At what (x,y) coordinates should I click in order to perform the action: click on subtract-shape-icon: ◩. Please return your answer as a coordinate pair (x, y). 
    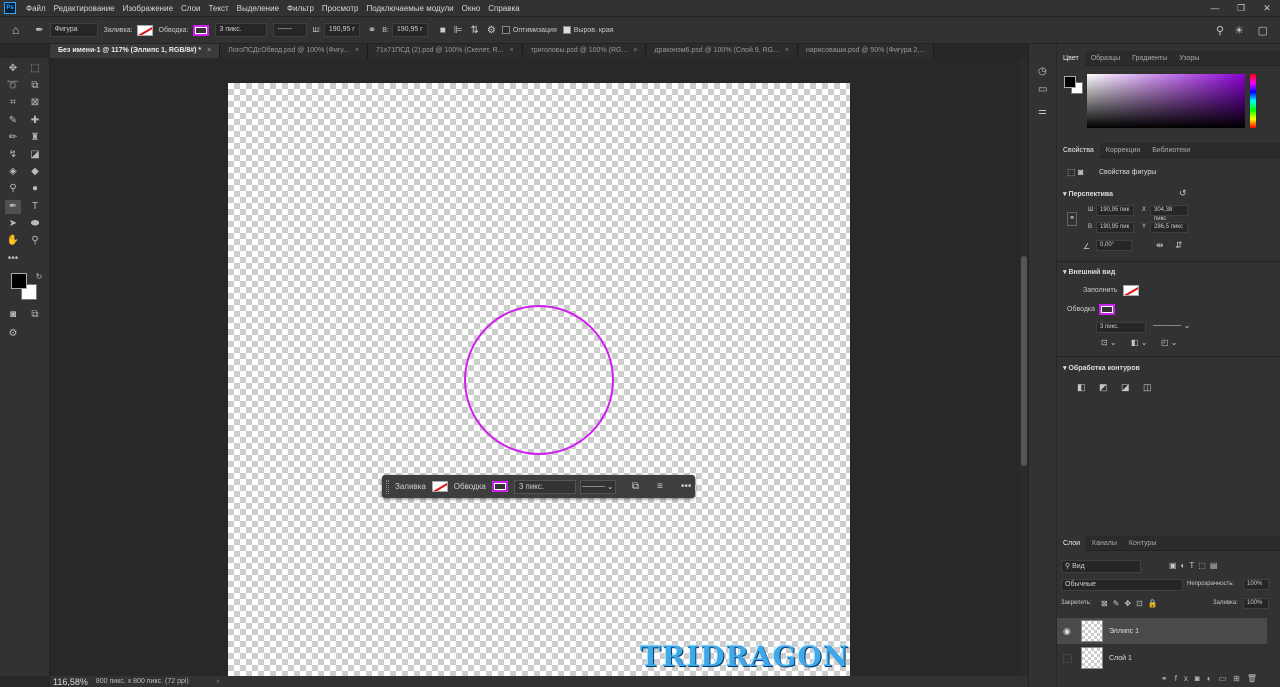
    Looking at the image, I should click on (1103, 387).